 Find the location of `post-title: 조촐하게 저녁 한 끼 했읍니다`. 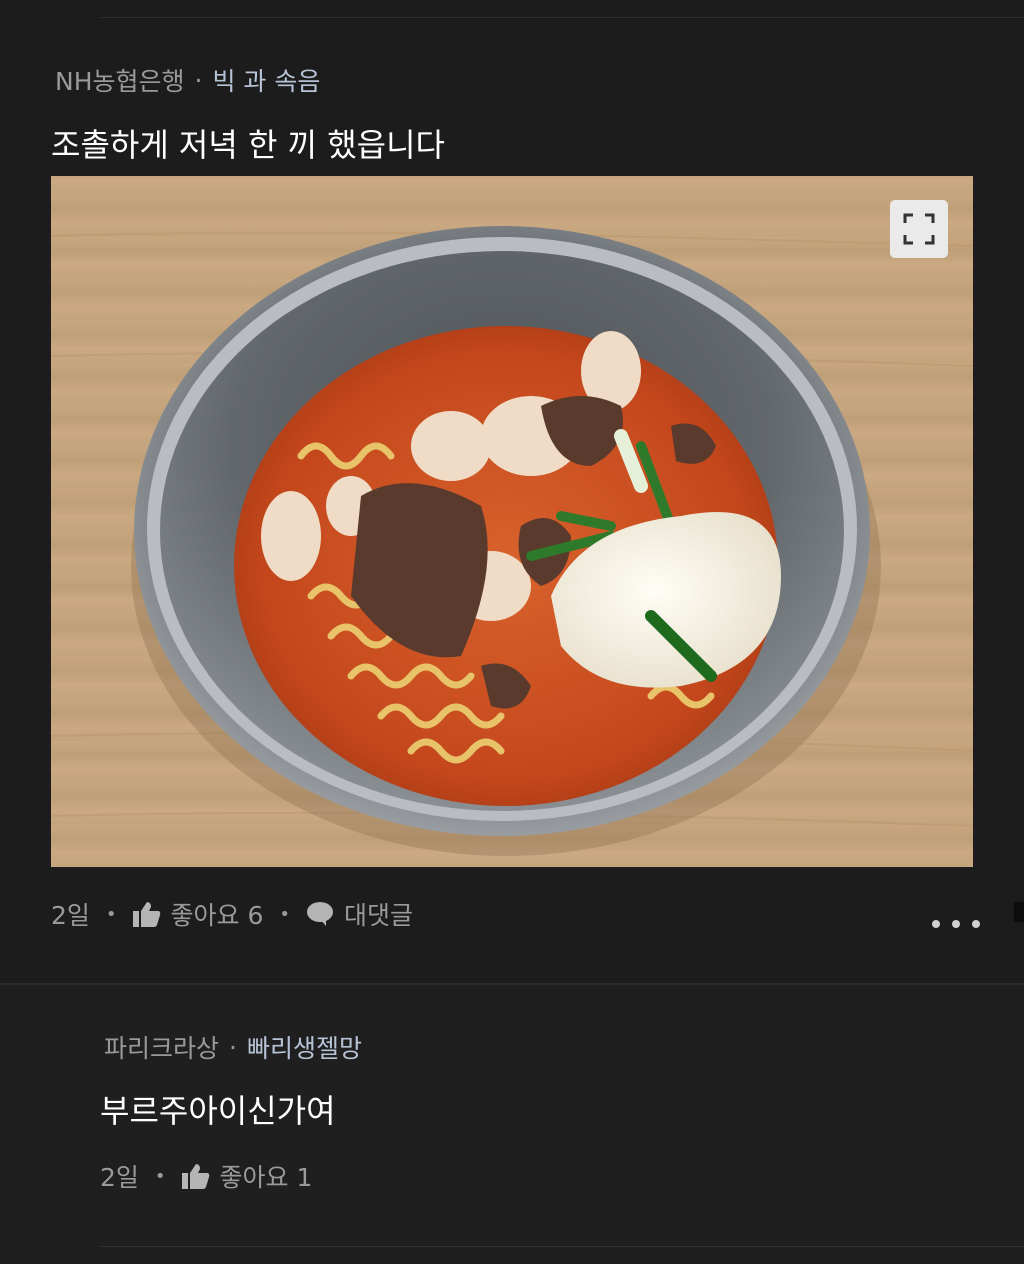

post-title: 조촐하게 저녁 한 끼 했읍니다 is located at coordinates (248, 145).